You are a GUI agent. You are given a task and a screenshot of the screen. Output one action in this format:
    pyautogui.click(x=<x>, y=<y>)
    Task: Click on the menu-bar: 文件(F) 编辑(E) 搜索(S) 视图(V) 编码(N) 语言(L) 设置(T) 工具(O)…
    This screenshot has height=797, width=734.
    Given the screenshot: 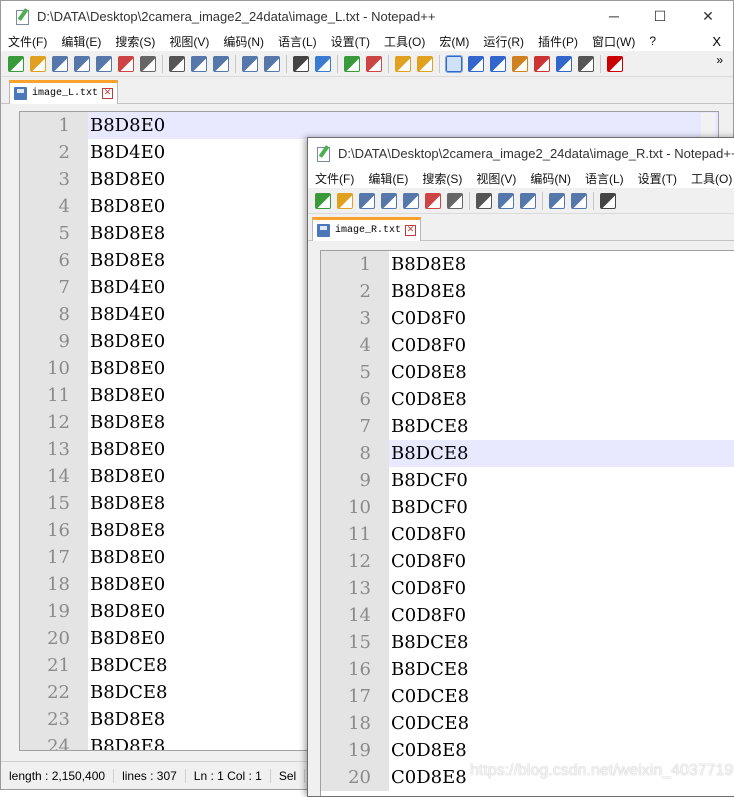 What is the action you would take?
    pyautogui.click(x=367, y=41)
    